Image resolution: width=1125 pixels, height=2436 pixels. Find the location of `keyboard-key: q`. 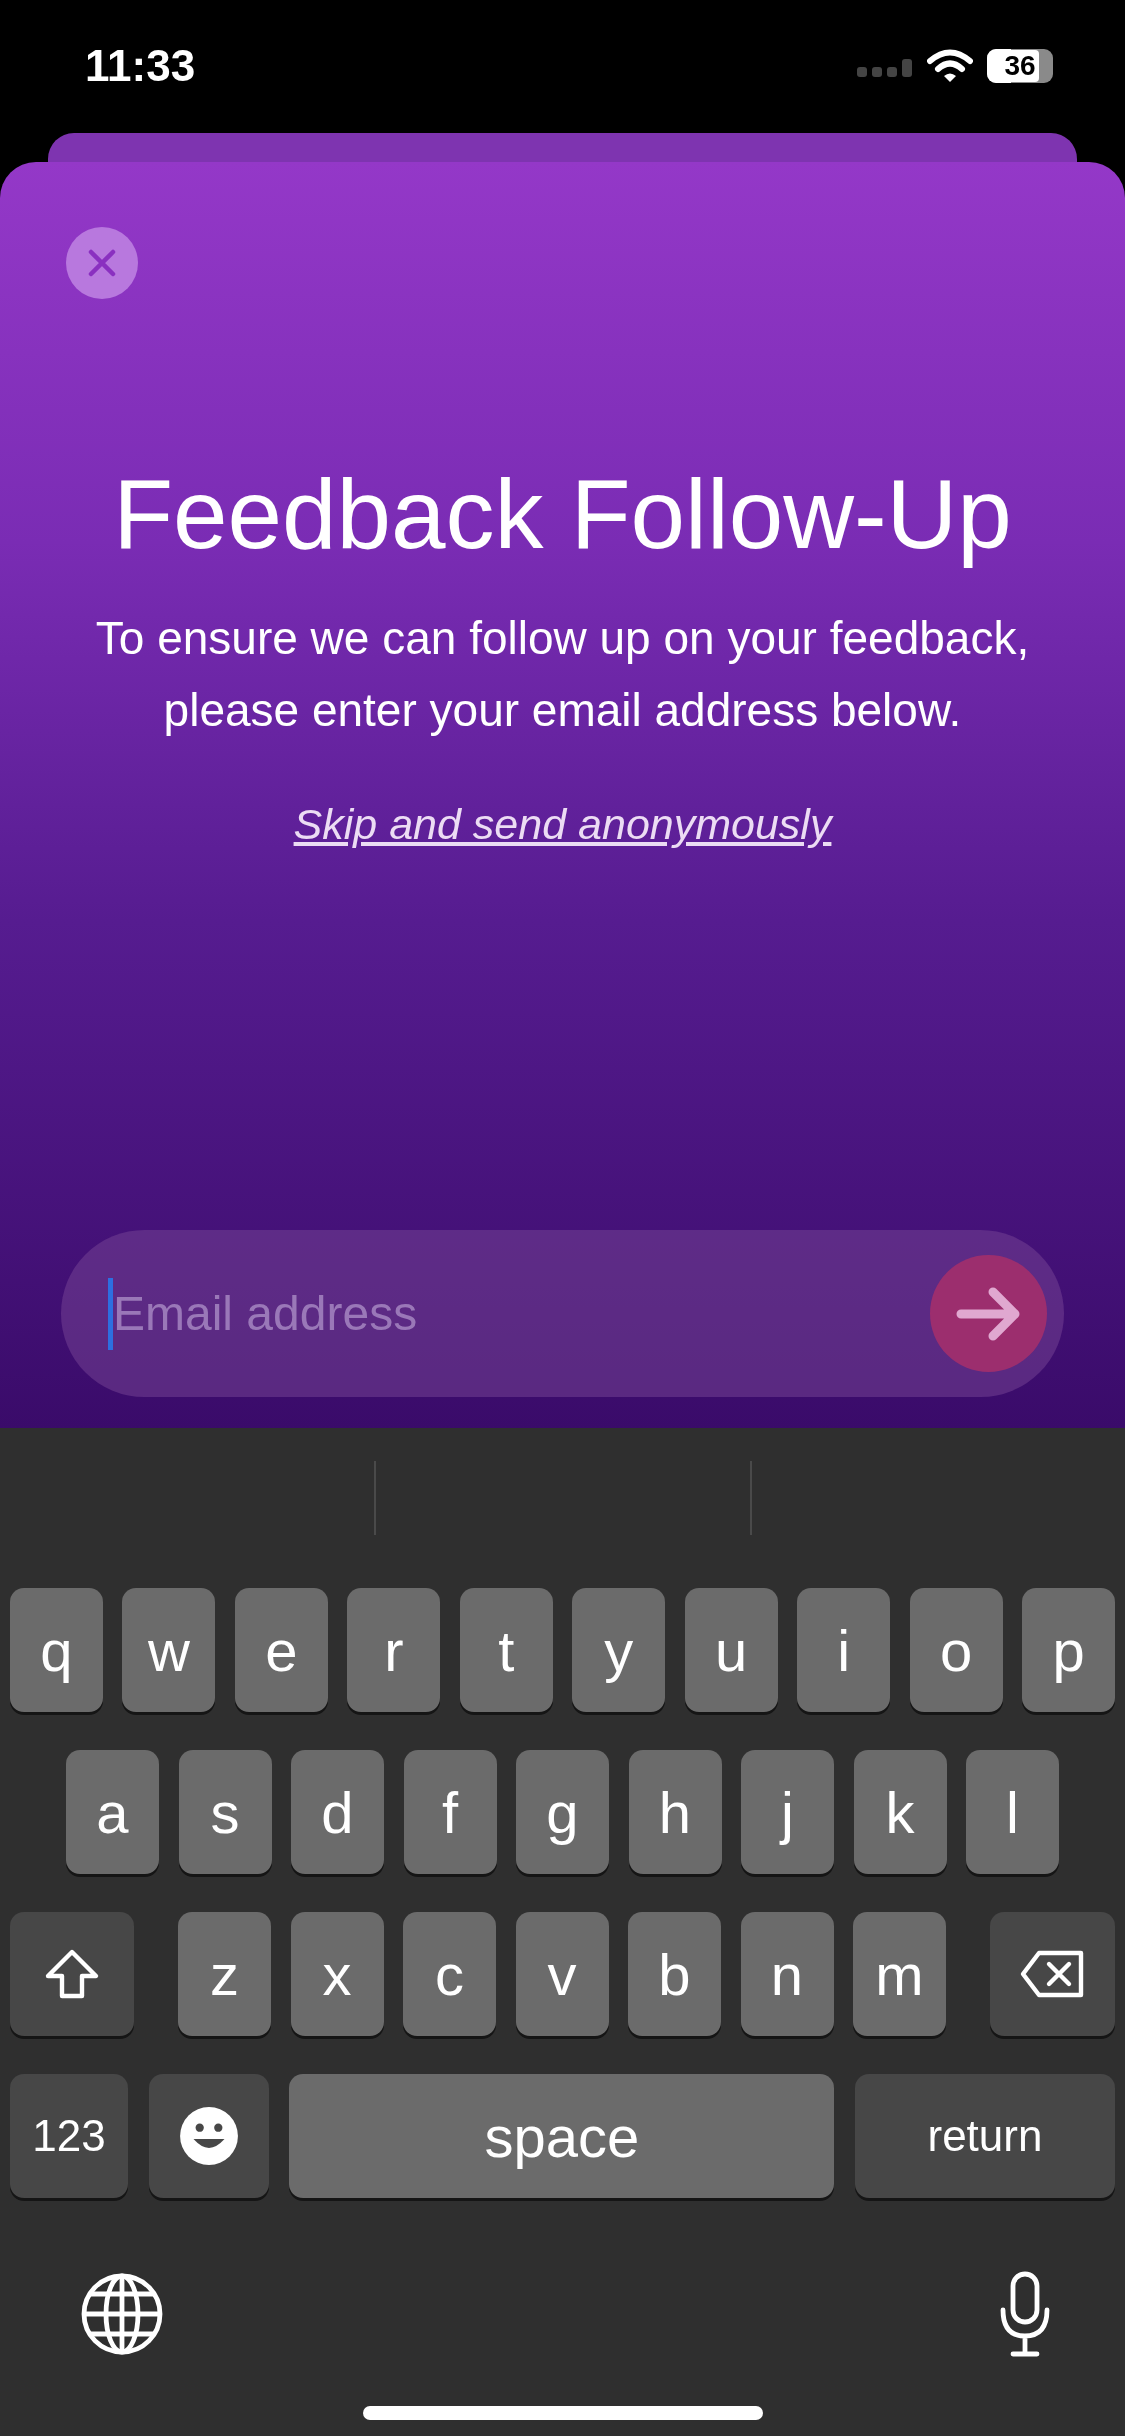

keyboard-key: q is located at coordinates (56, 1650).